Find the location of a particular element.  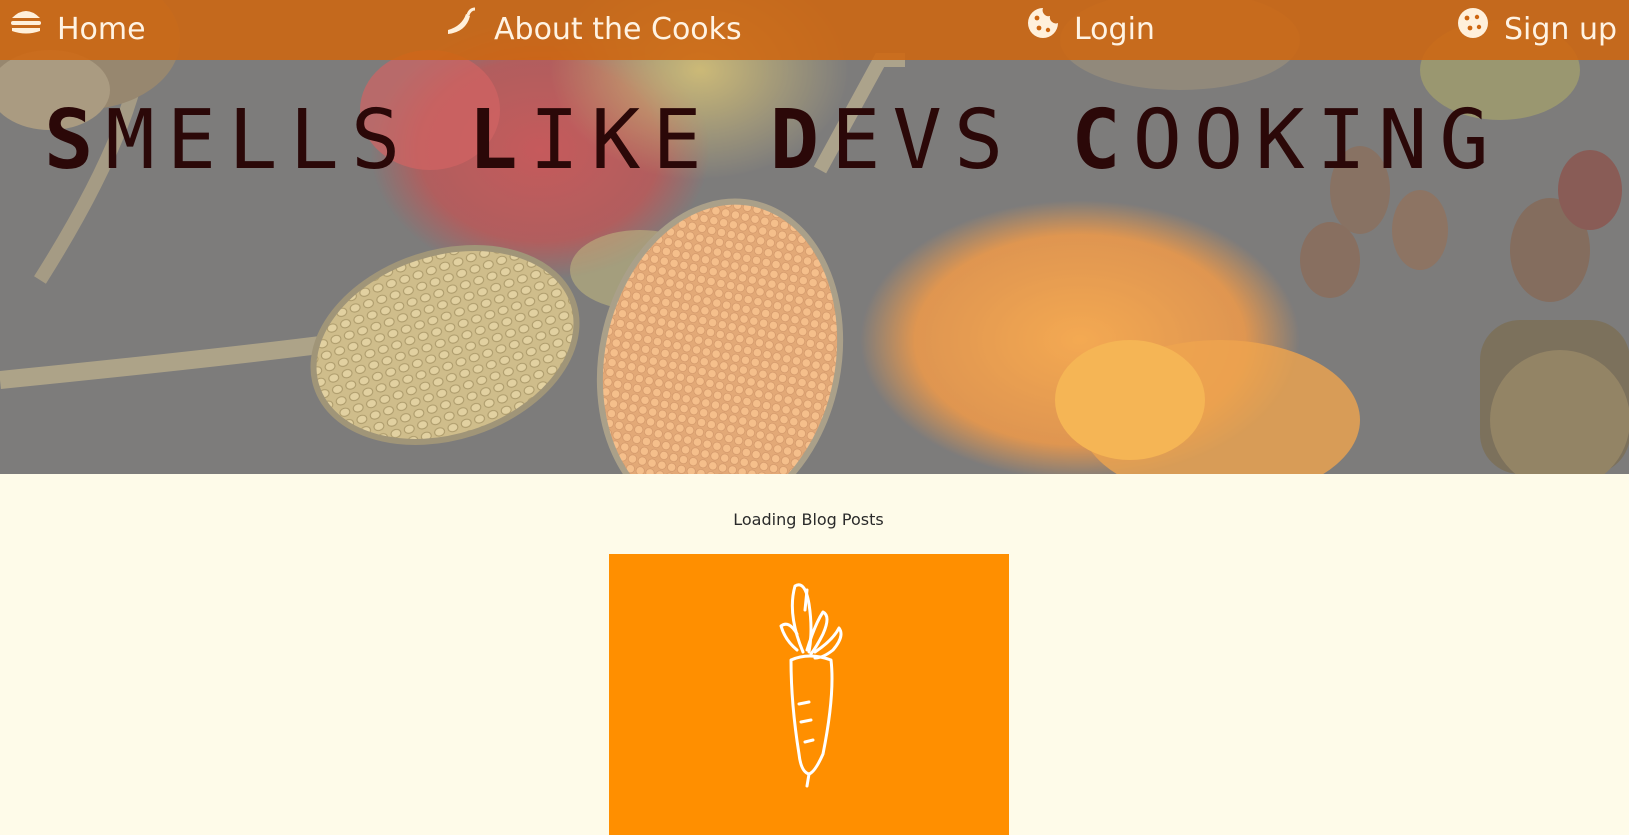

nav-home-link: Home is located at coordinates (80, 30).